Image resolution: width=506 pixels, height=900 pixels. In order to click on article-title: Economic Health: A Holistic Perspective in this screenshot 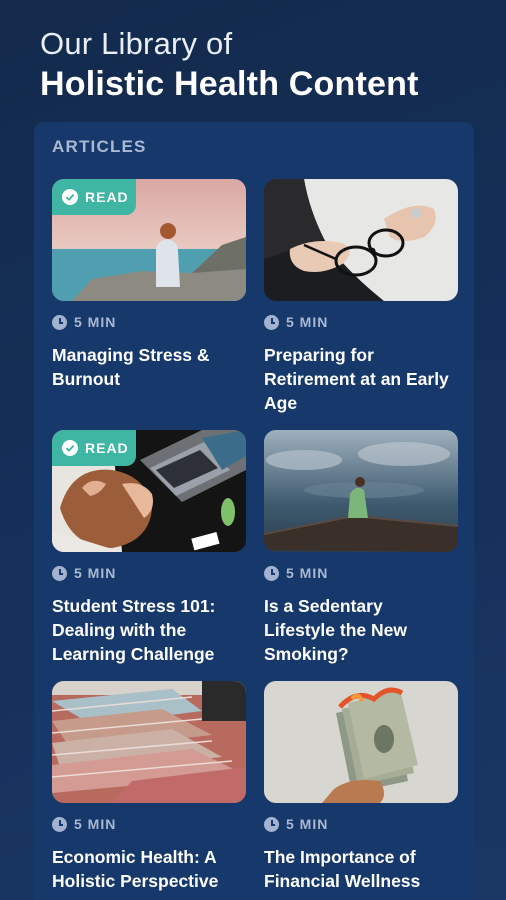, I will do `click(135, 869)`.